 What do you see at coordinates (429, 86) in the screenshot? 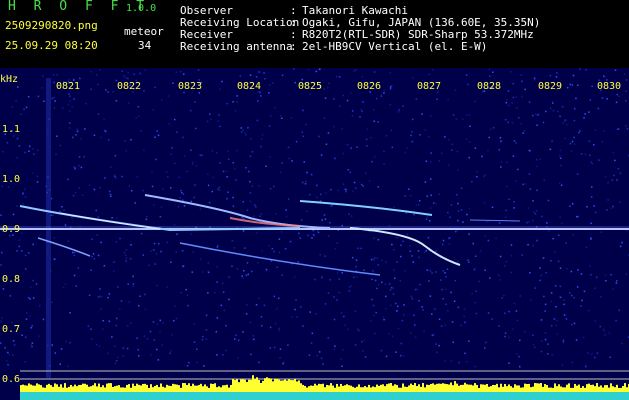
I see `time-label: 0827` at bounding box center [429, 86].